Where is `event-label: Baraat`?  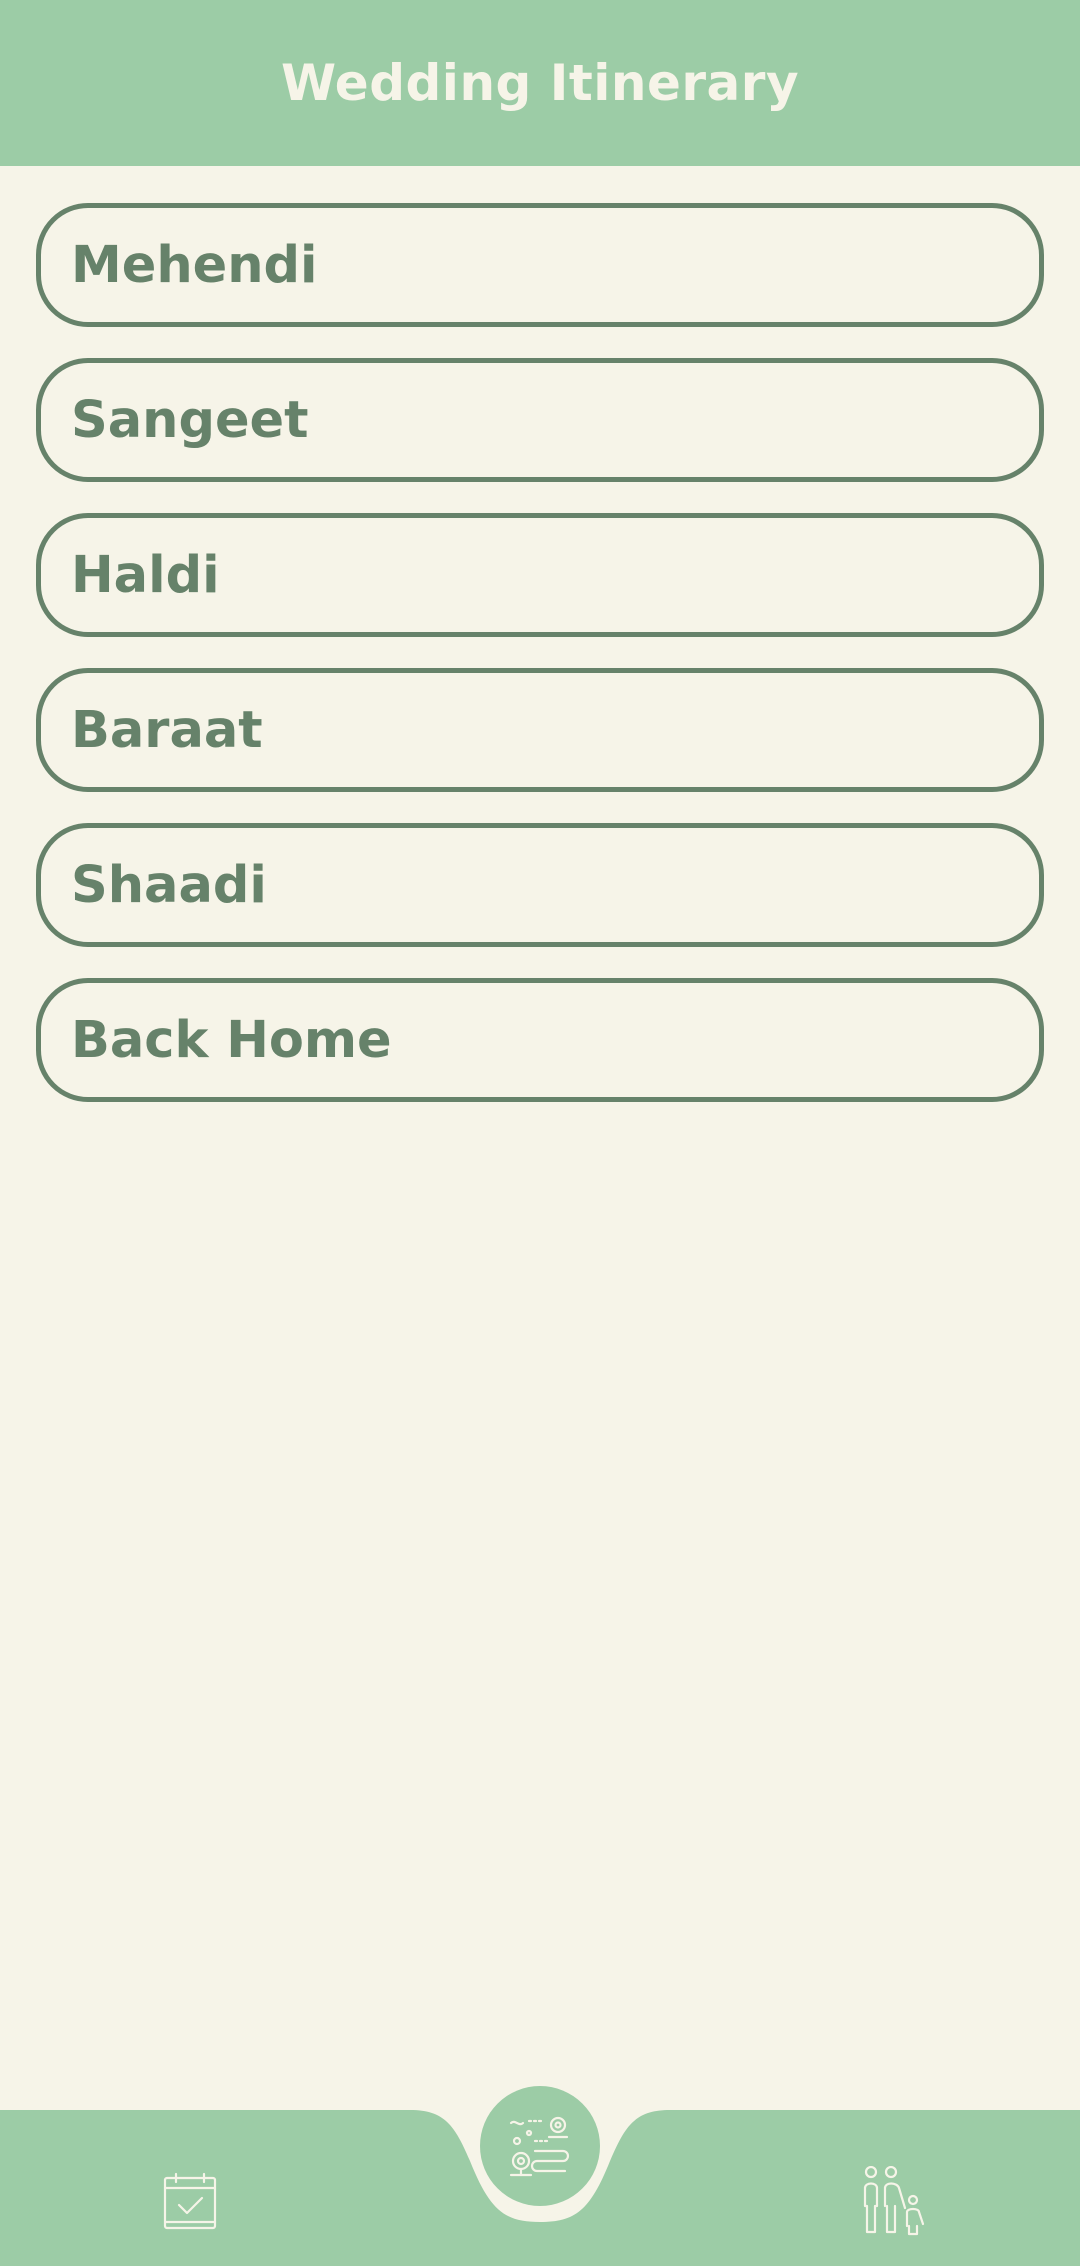
event-label: Baraat is located at coordinates (167, 730).